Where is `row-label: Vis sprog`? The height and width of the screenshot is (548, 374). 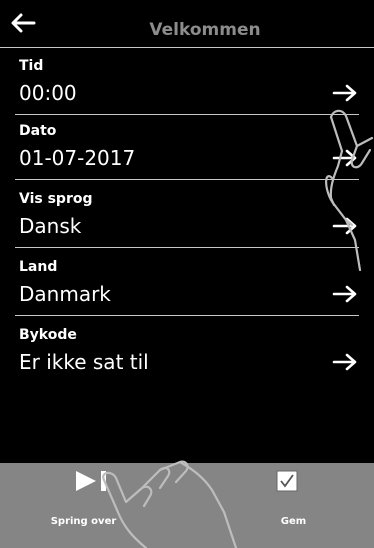
row-label: Vis sprog is located at coordinates (56, 199).